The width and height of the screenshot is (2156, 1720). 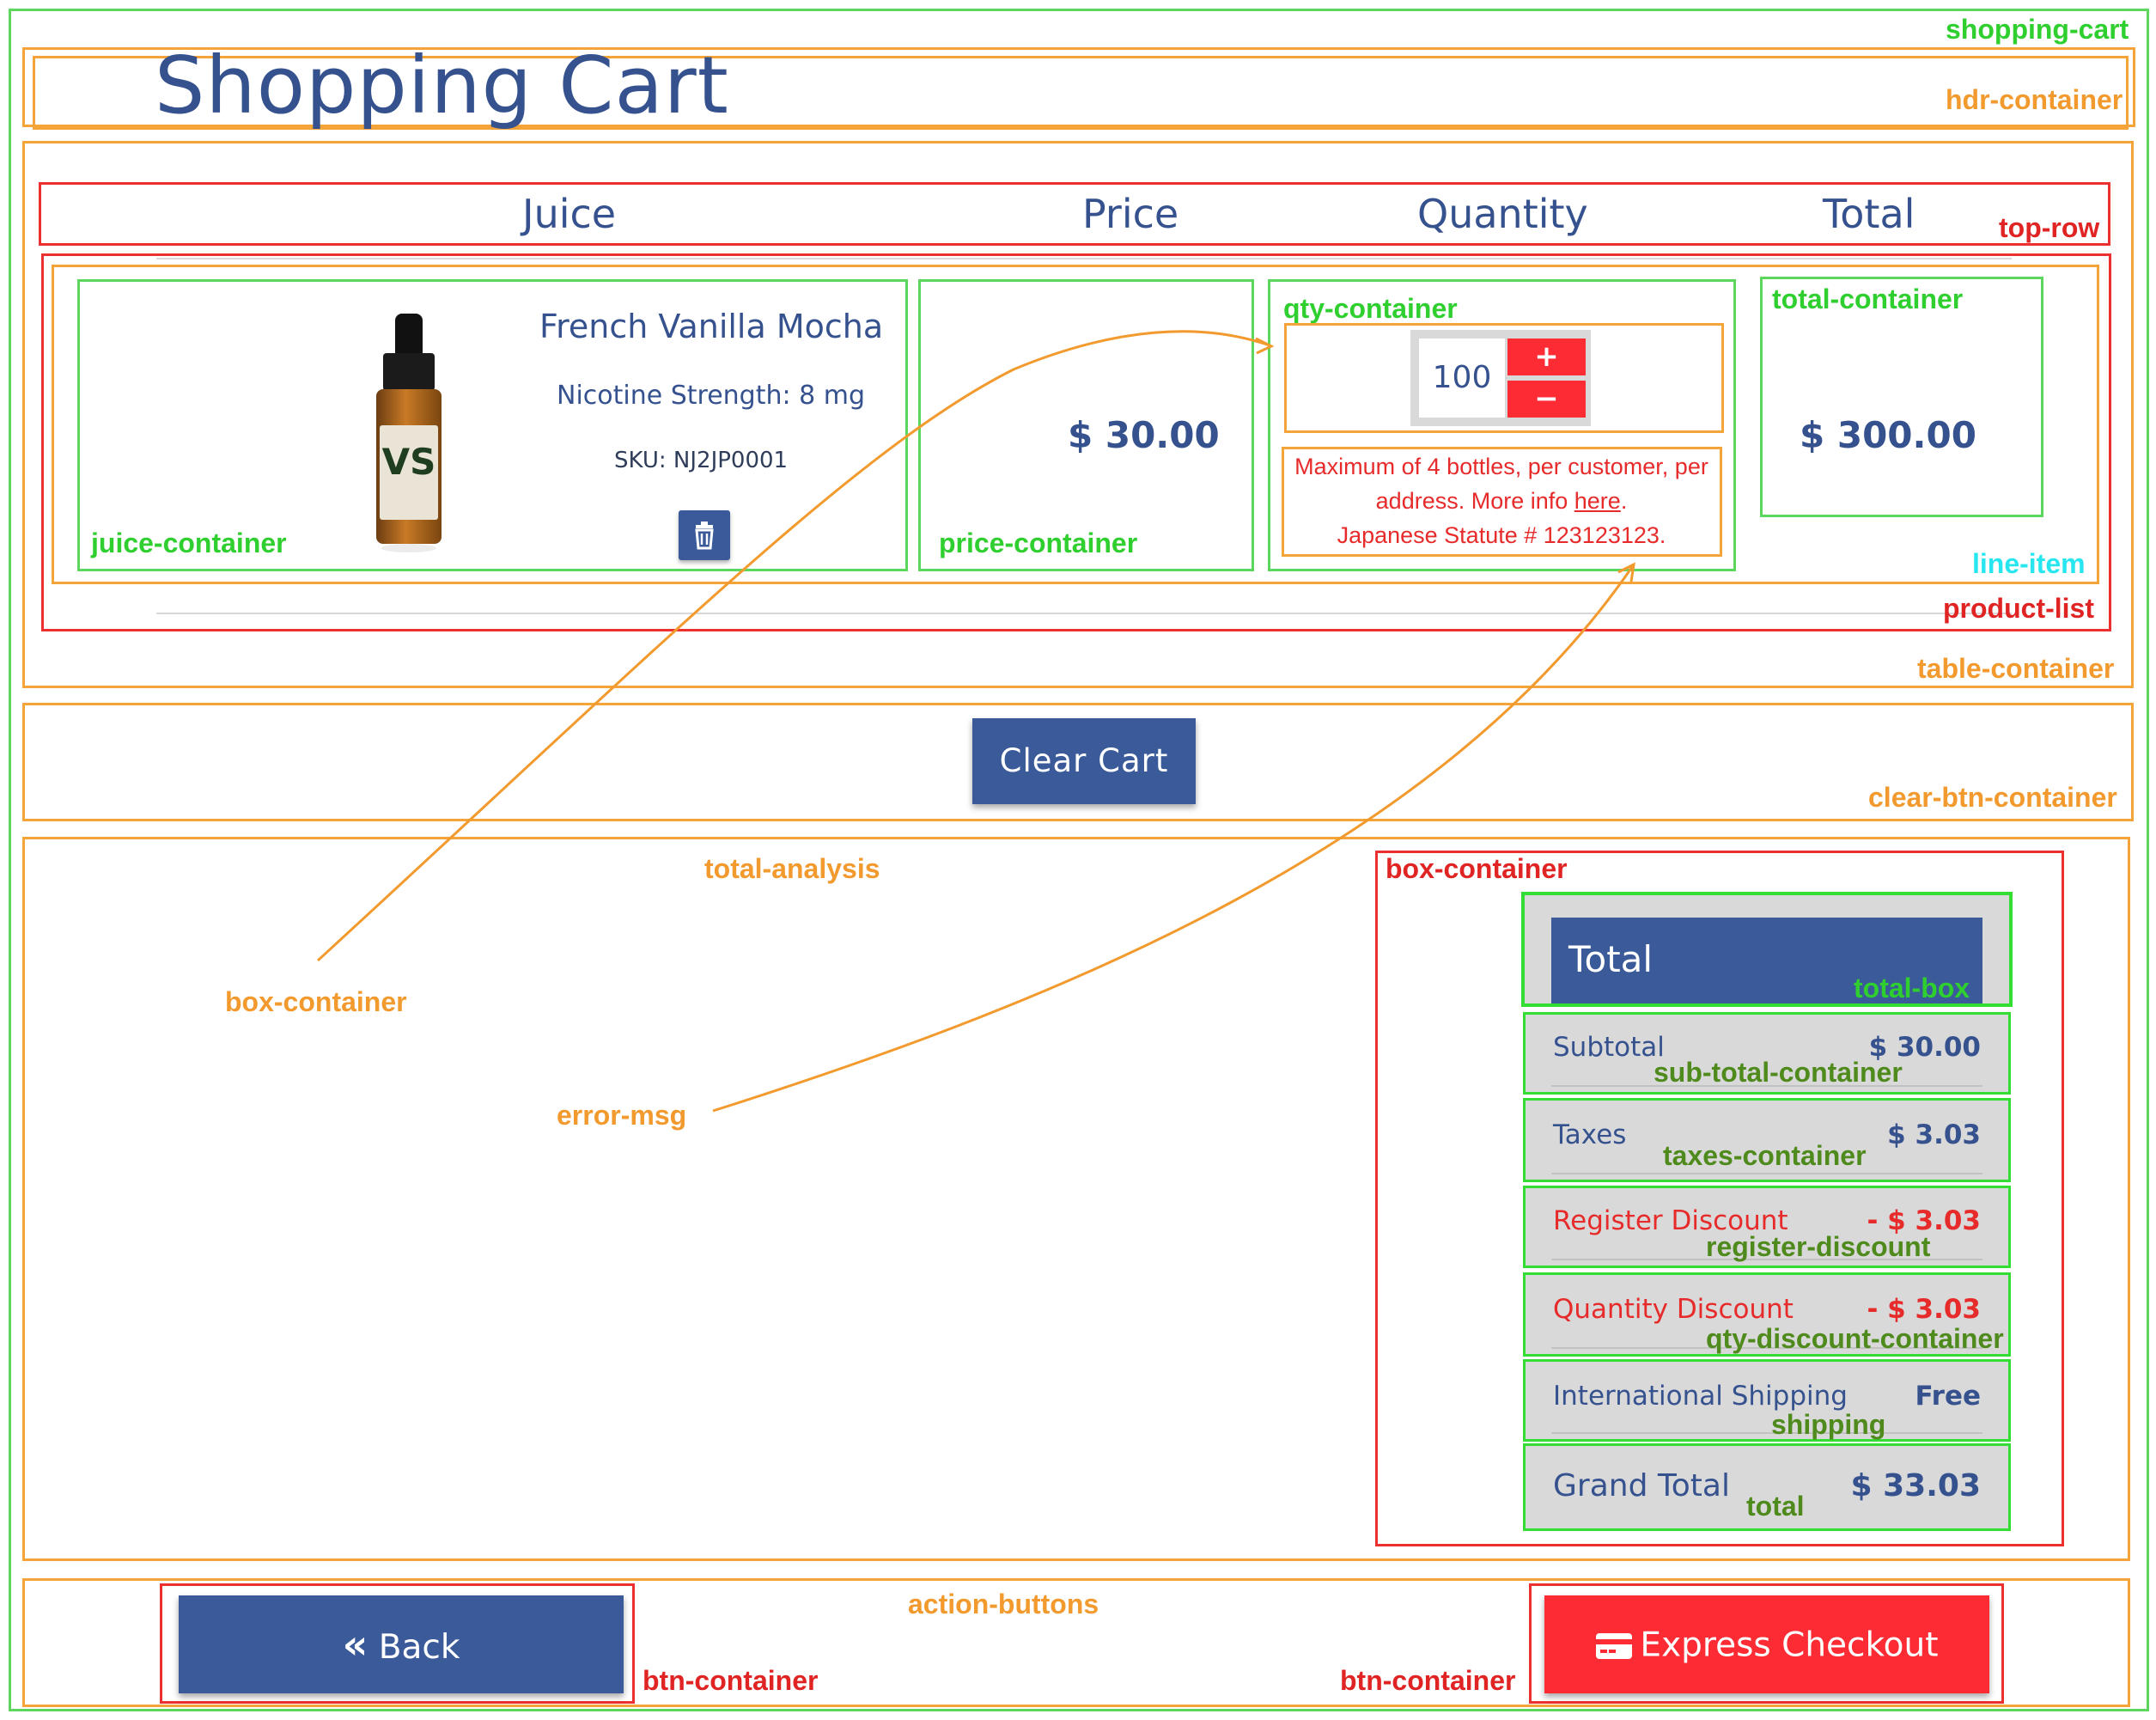 What do you see at coordinates (1614, 1645) in the screenshot?
I see `credit-card-icon` at bounding box center [1614, 1645].